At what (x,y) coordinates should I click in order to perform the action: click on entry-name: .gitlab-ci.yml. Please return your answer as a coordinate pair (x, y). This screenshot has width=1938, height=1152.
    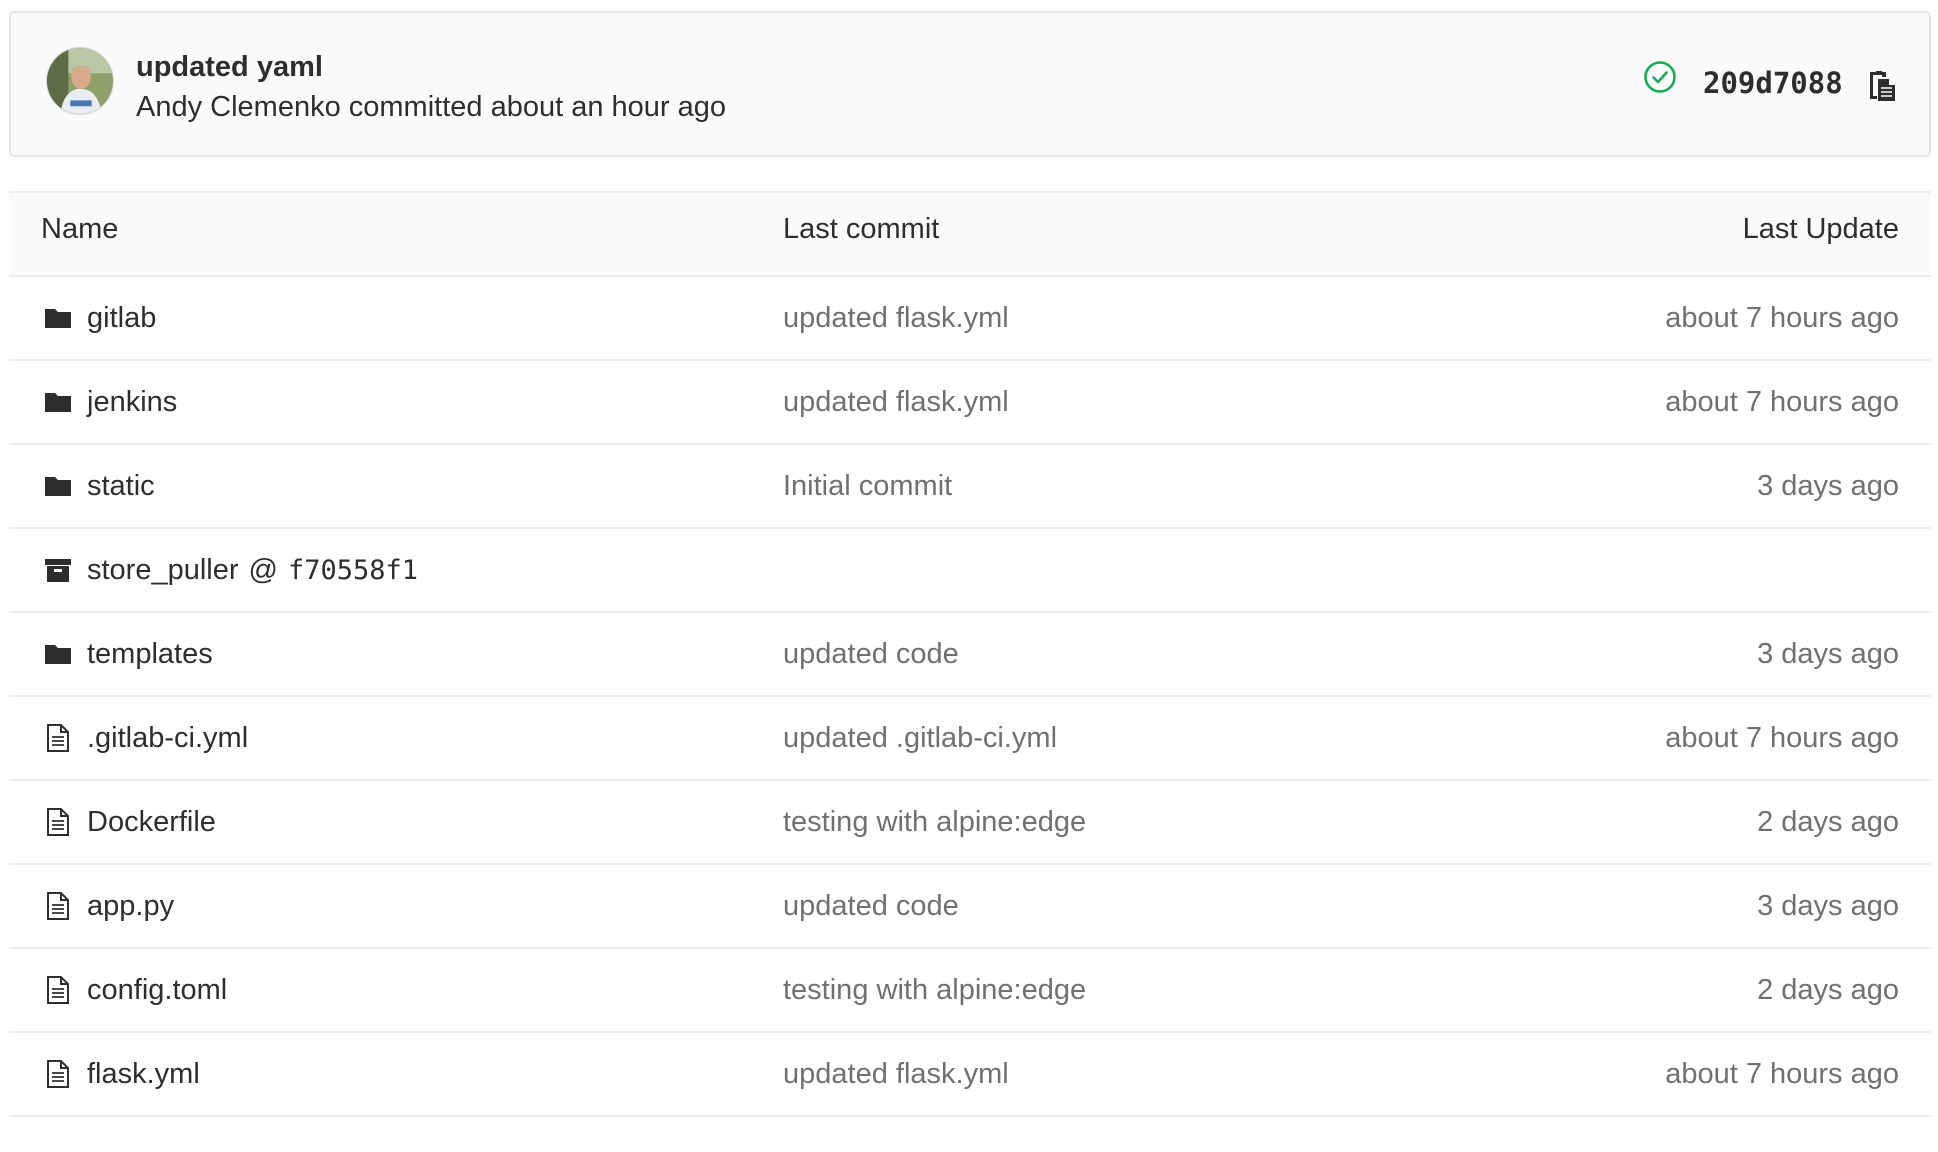
    Looking at the image, I should click on (168, 737).